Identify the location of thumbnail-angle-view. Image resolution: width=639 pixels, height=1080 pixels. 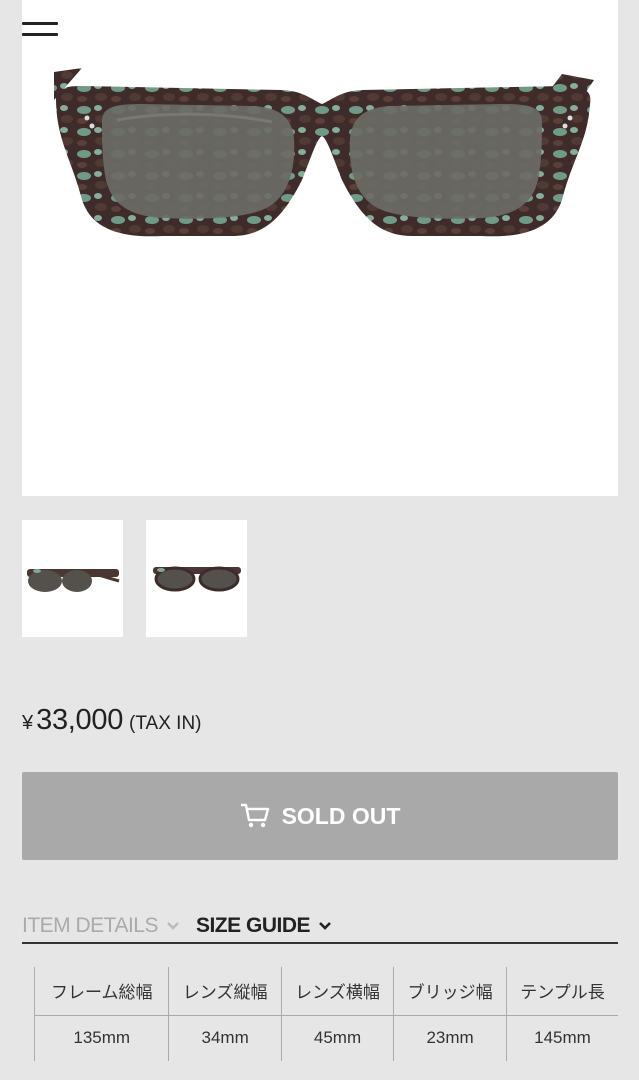
(72, 578).